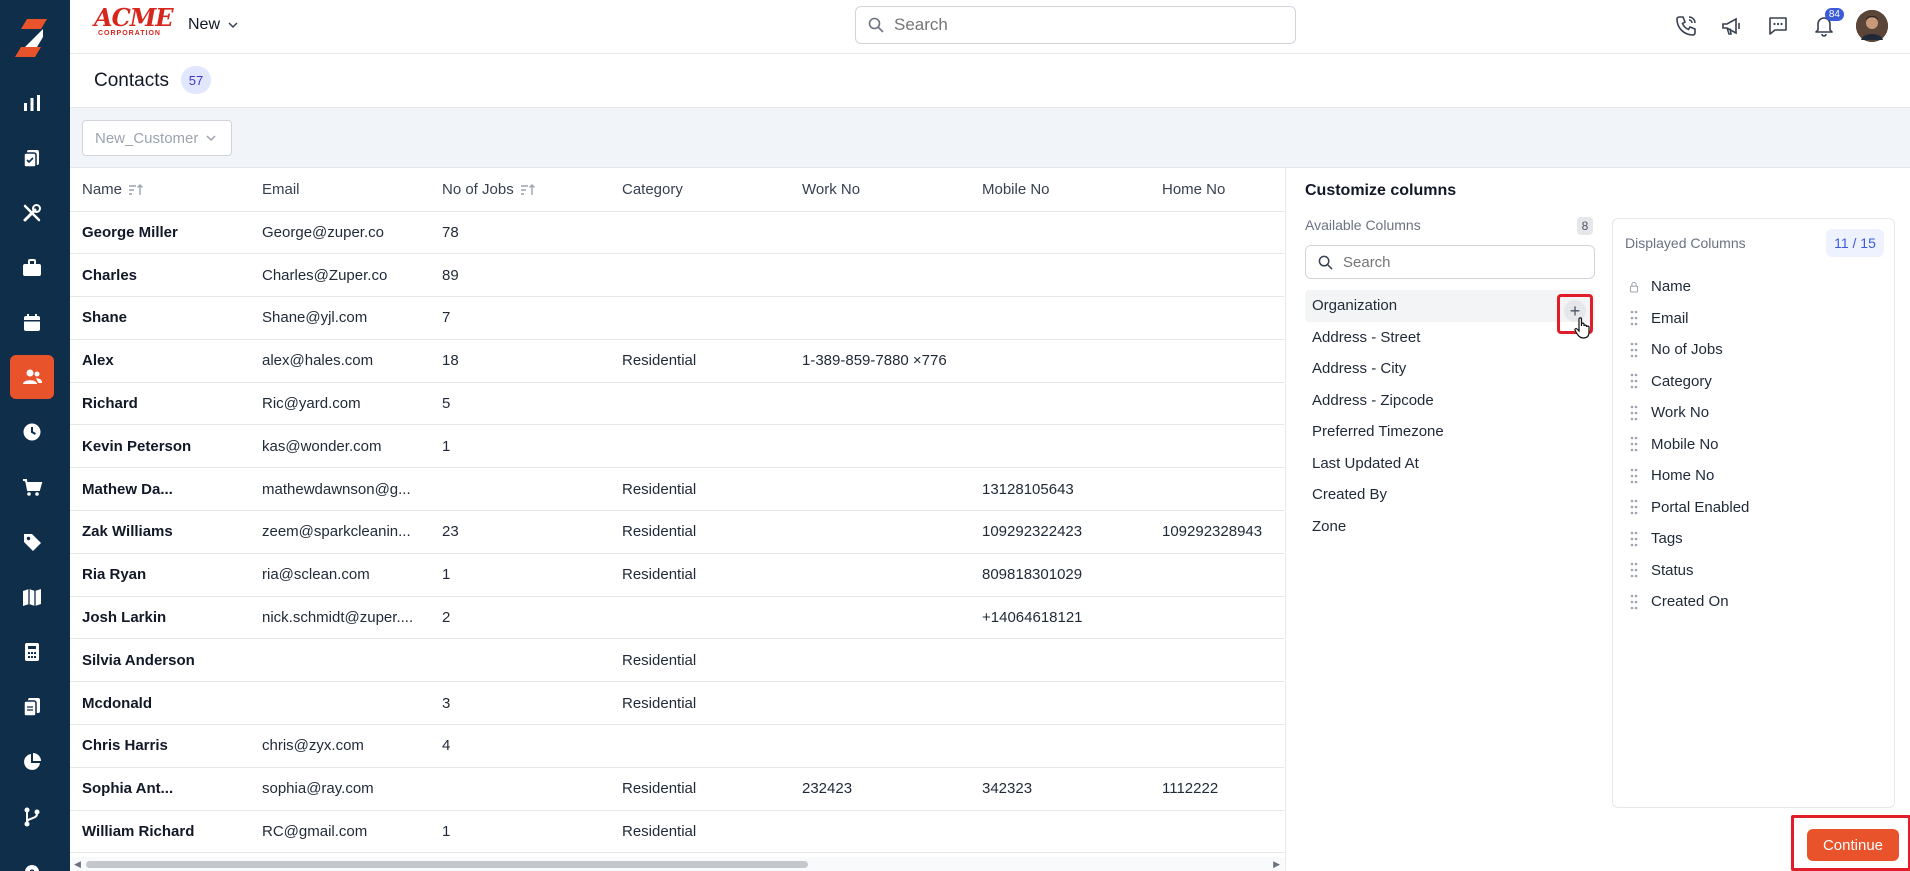 The width and height of the screenshot is (1910, 871). Describe the element at coordinates (1450, 527) in the screenshot. I see `available-column-item: Zone` at that location.